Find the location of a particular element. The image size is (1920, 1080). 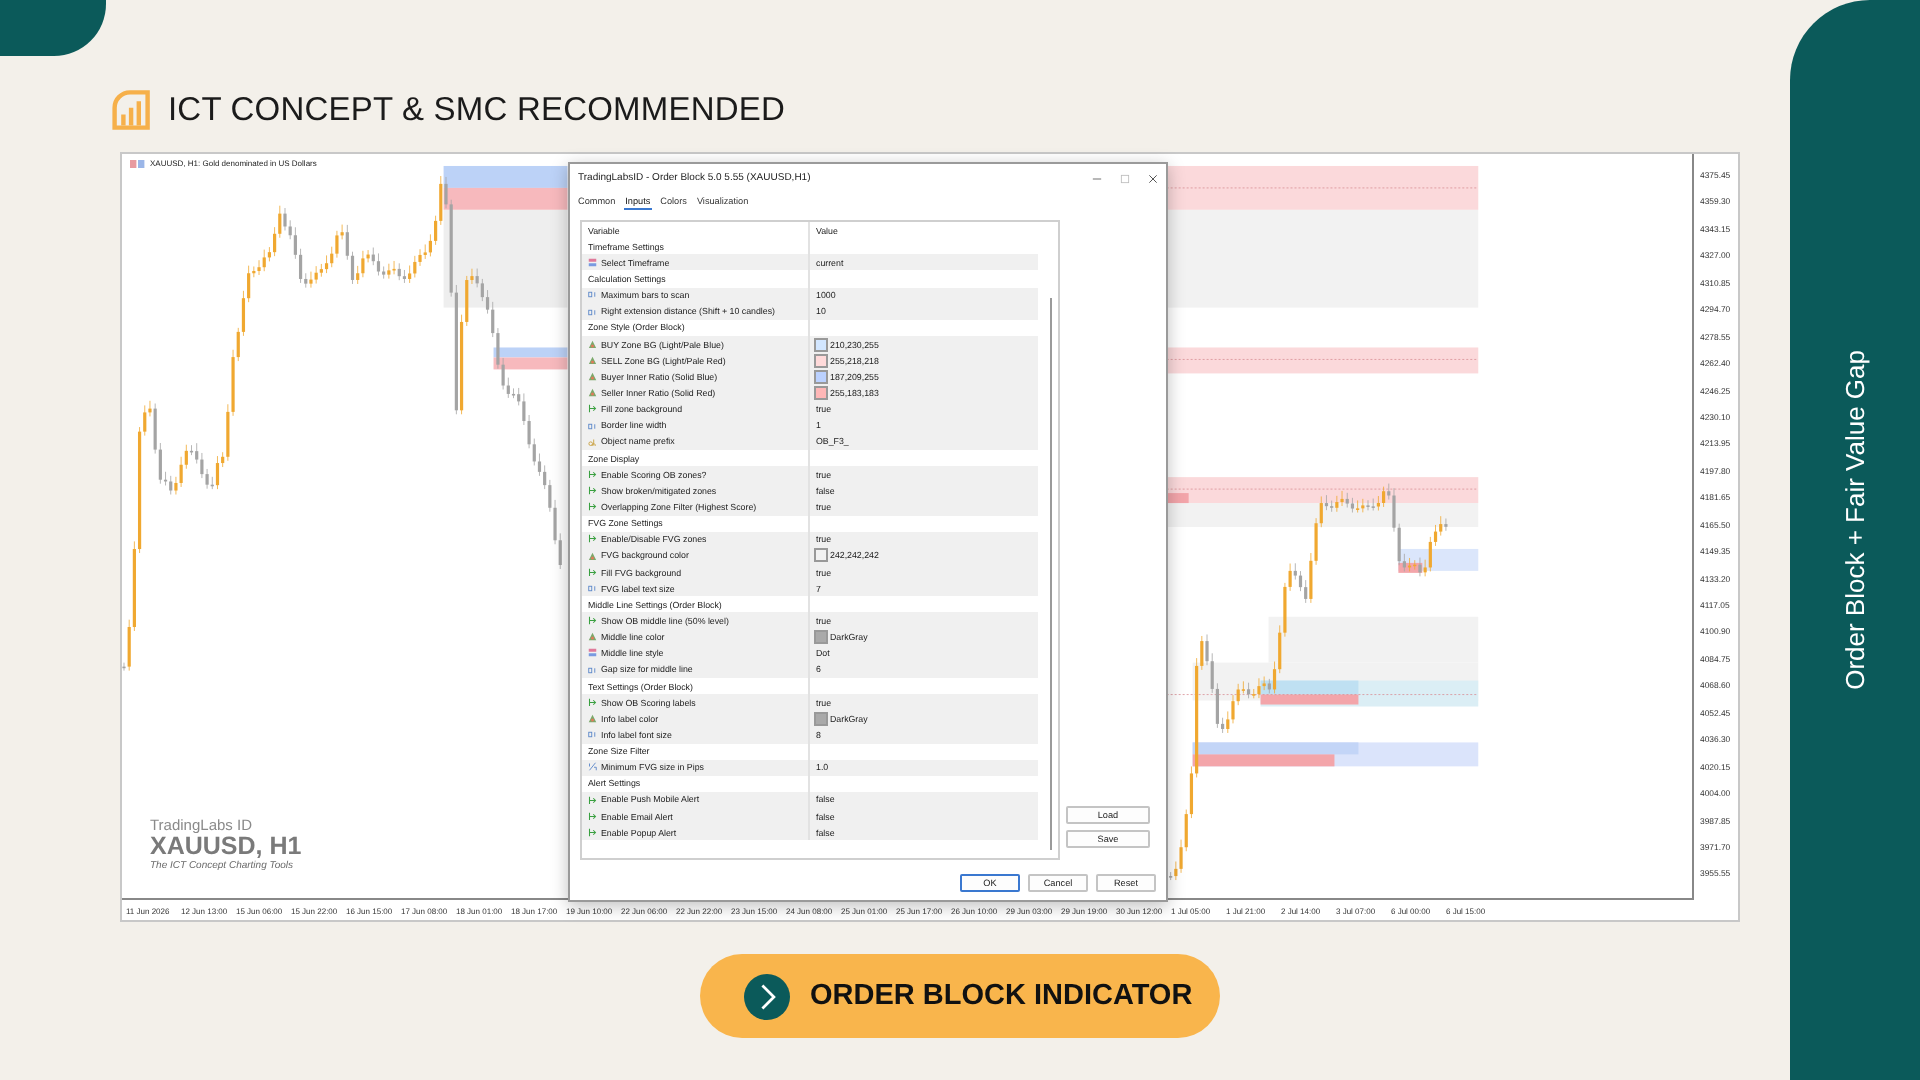

fraction-icon is located at coordinates (592, 767).